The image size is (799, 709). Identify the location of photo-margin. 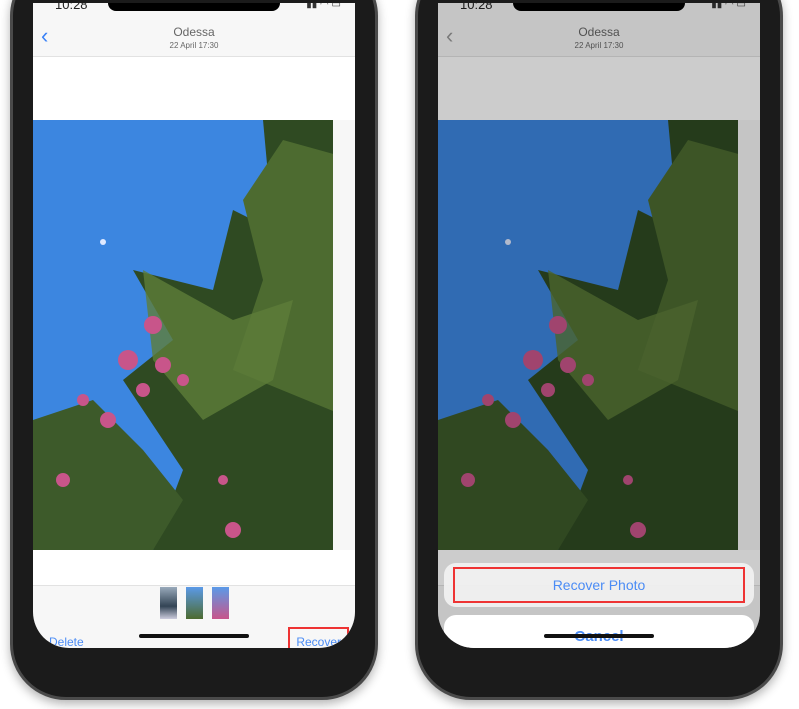
(194, 88).